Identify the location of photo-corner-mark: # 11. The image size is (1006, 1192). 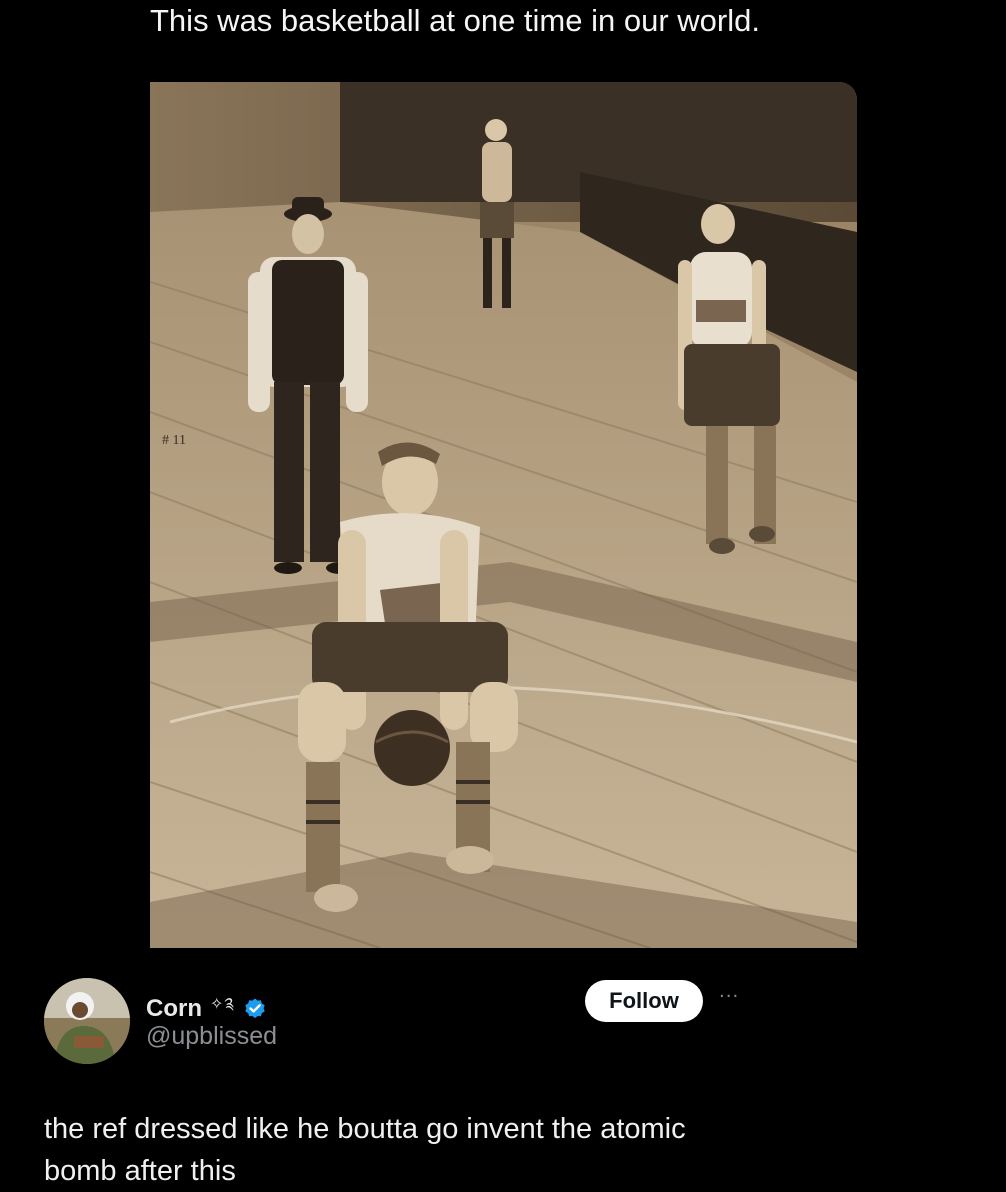
(174, 440).